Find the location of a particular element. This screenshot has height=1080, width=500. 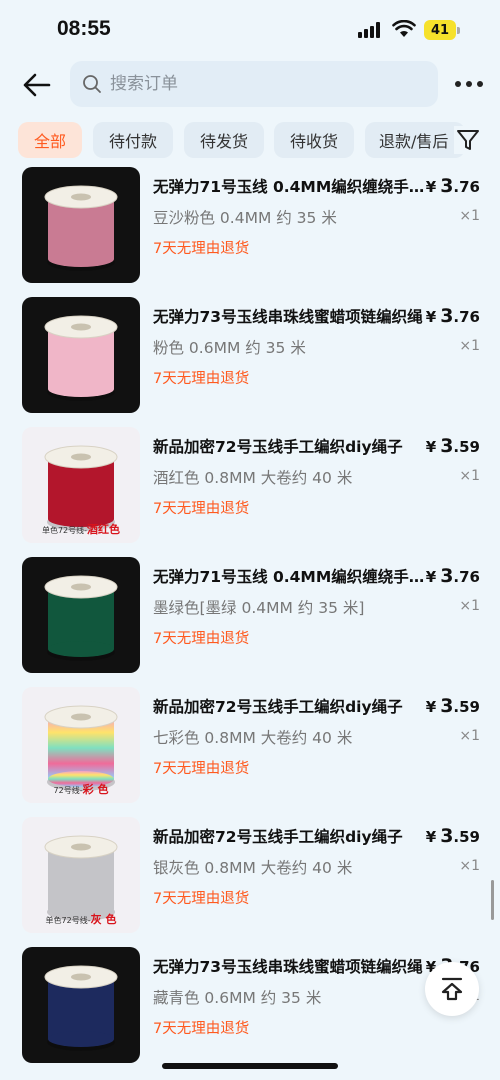

filter-icon is located at coordinates (468, 140).